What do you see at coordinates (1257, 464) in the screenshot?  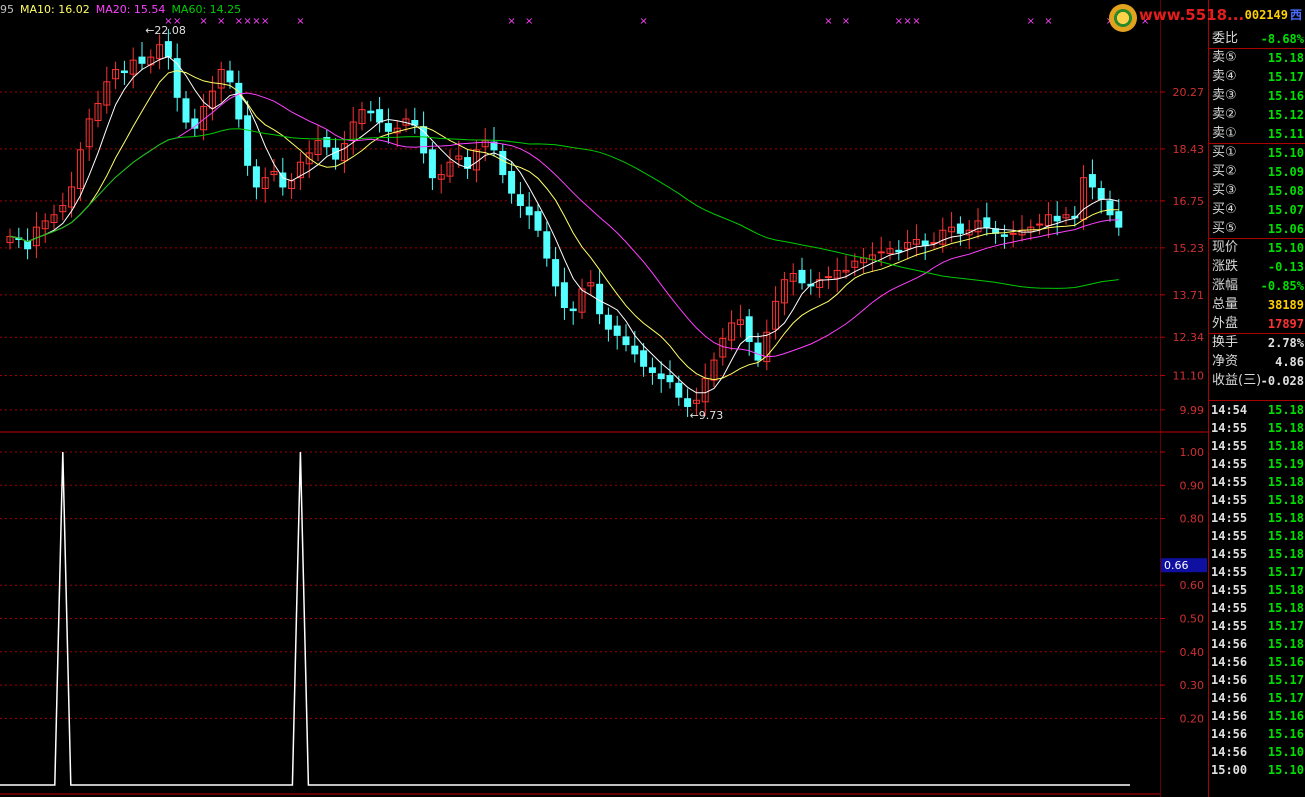 I see `tick-row: 14:55 15.19` at bounding box center [1257, 464].